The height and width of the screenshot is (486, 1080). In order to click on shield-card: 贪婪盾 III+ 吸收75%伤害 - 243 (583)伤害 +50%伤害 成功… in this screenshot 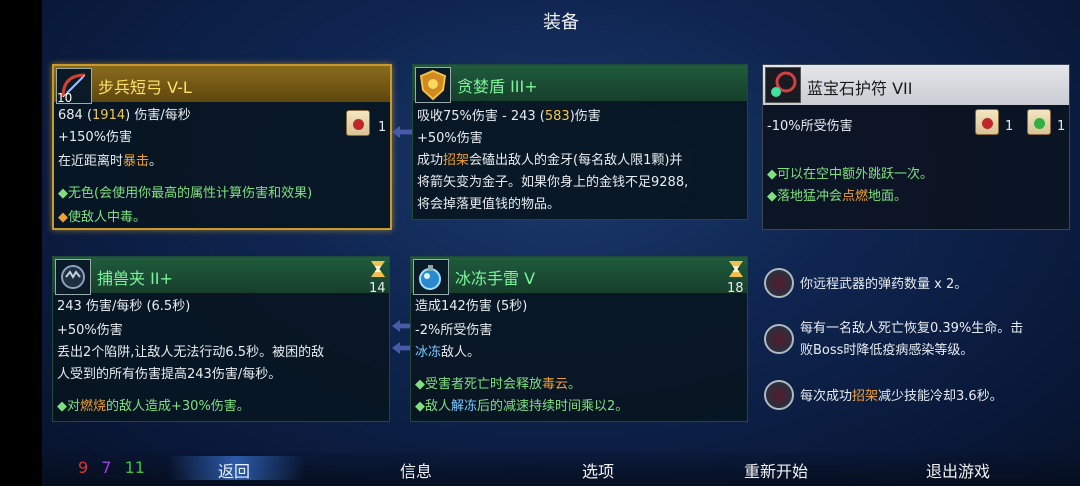, I will do `click(580, 142)`.